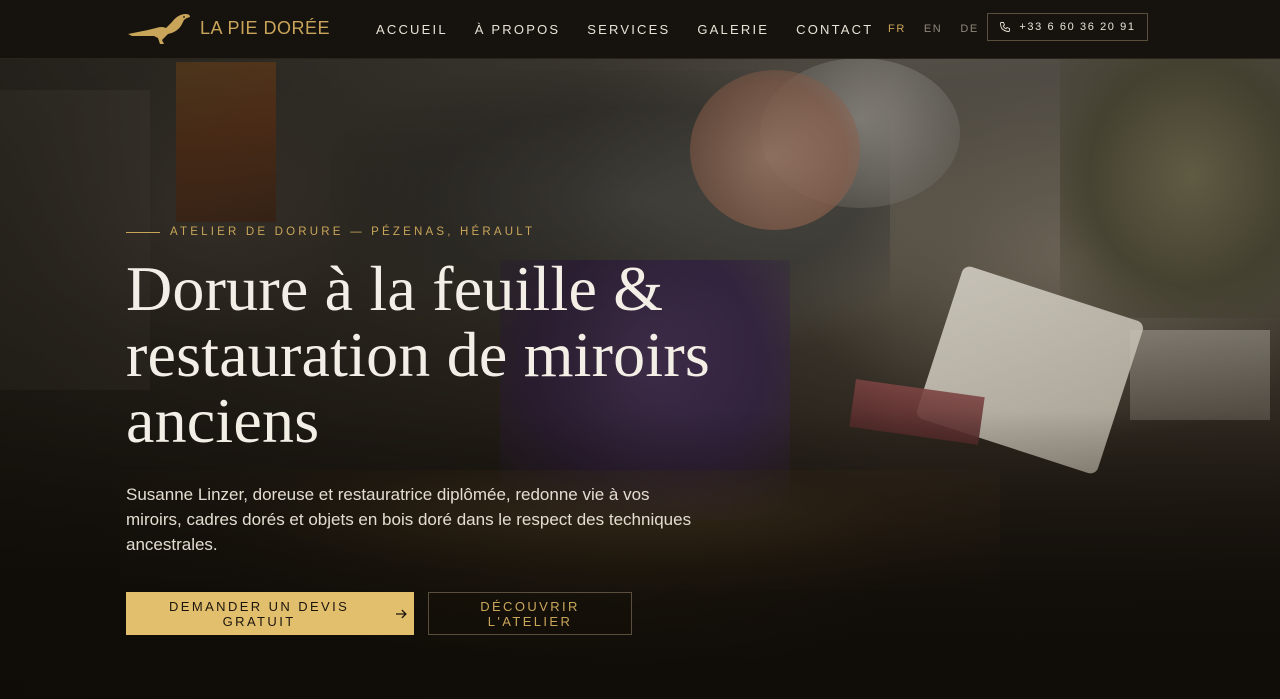 This screenshot has width=1280, height=699. I want to click on request-quote-button: DEMANDER UN DEVIS GRATUIT, so click(270, 613).